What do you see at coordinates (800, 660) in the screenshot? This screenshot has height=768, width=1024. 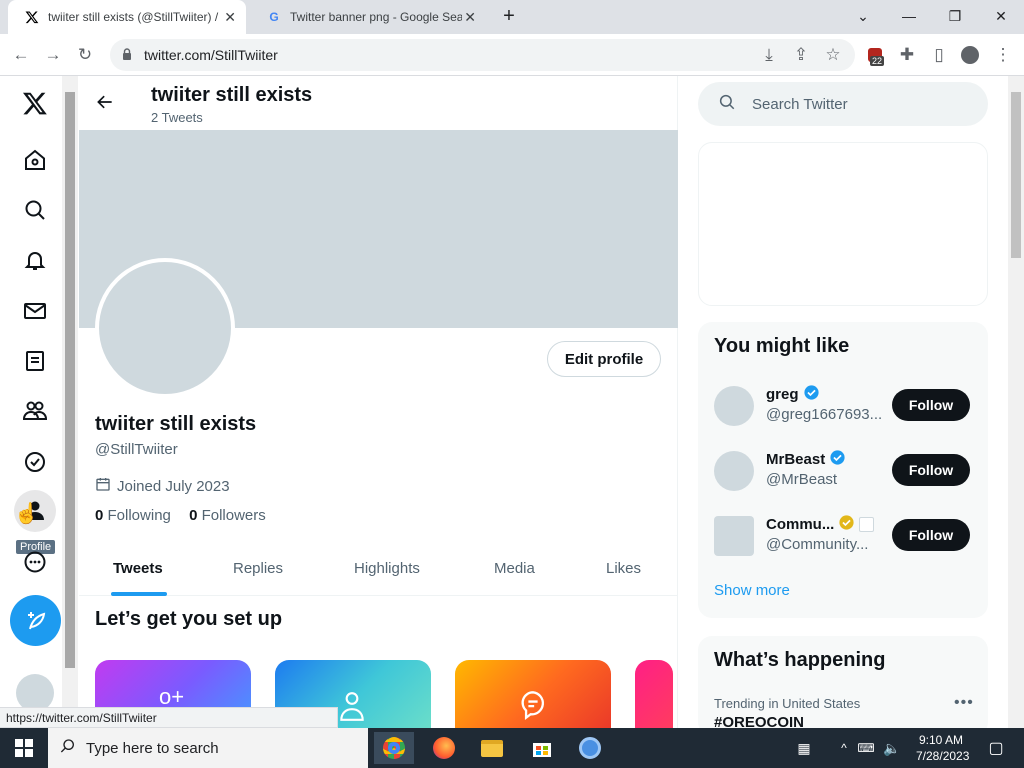 I see `whats-happening-title: What’s happening` at bounding box center [800, 660].